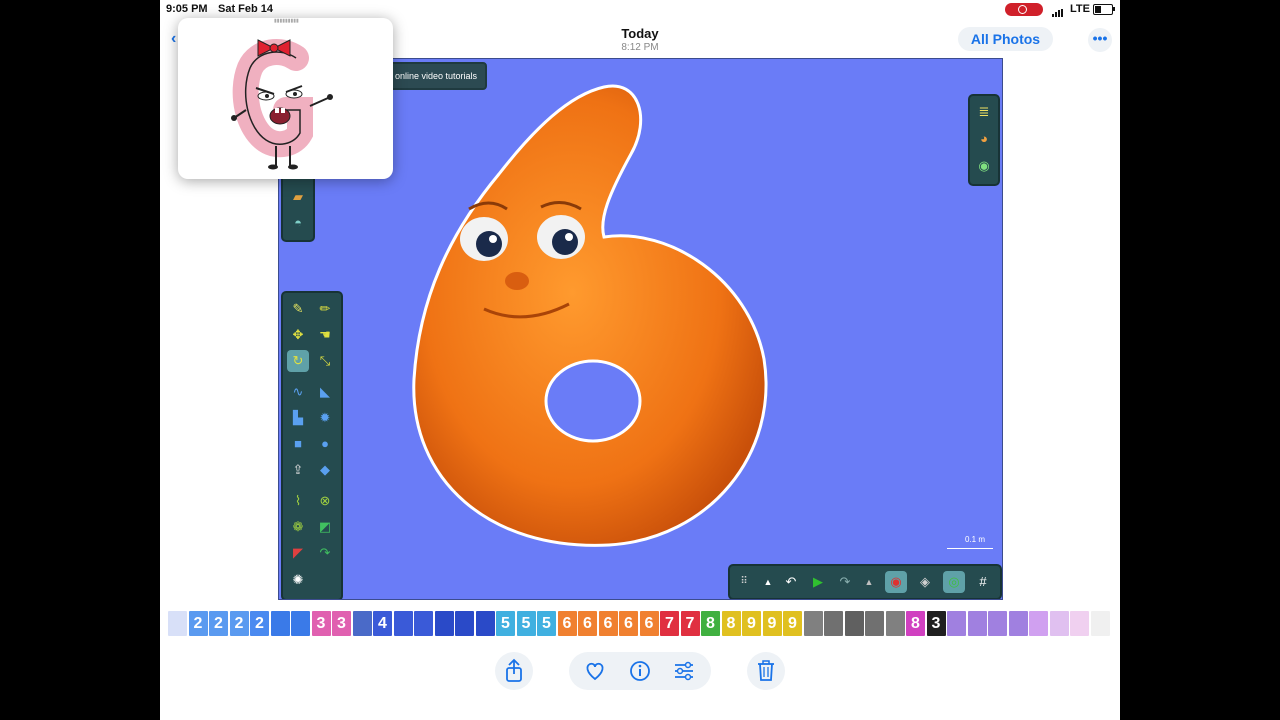 The width and height of the screenshot is (1280, 720). I want to click on grid-icon: #, so click(983, 582).